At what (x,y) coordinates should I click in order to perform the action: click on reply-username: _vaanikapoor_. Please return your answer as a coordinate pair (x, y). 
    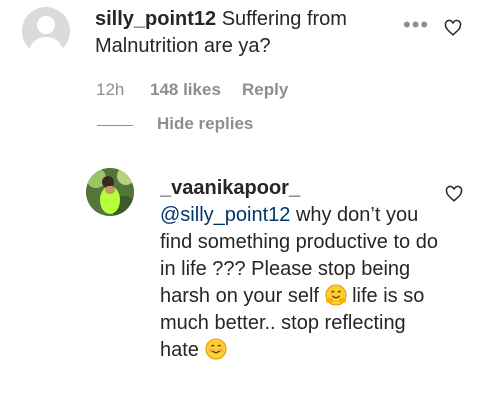
    Looking at the image, I should click on (305, 188).